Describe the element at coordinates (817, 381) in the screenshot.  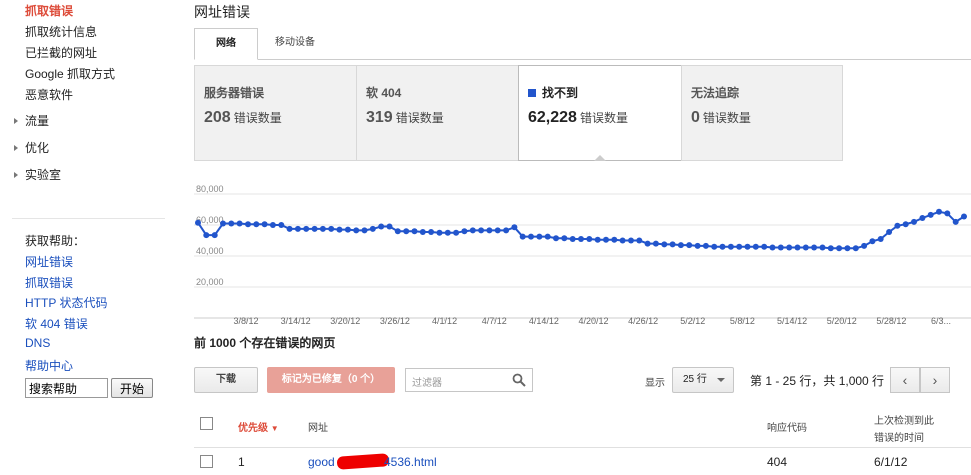
I see `paging-info: 第 1 - 25 行，共 1,000 行` at that location.